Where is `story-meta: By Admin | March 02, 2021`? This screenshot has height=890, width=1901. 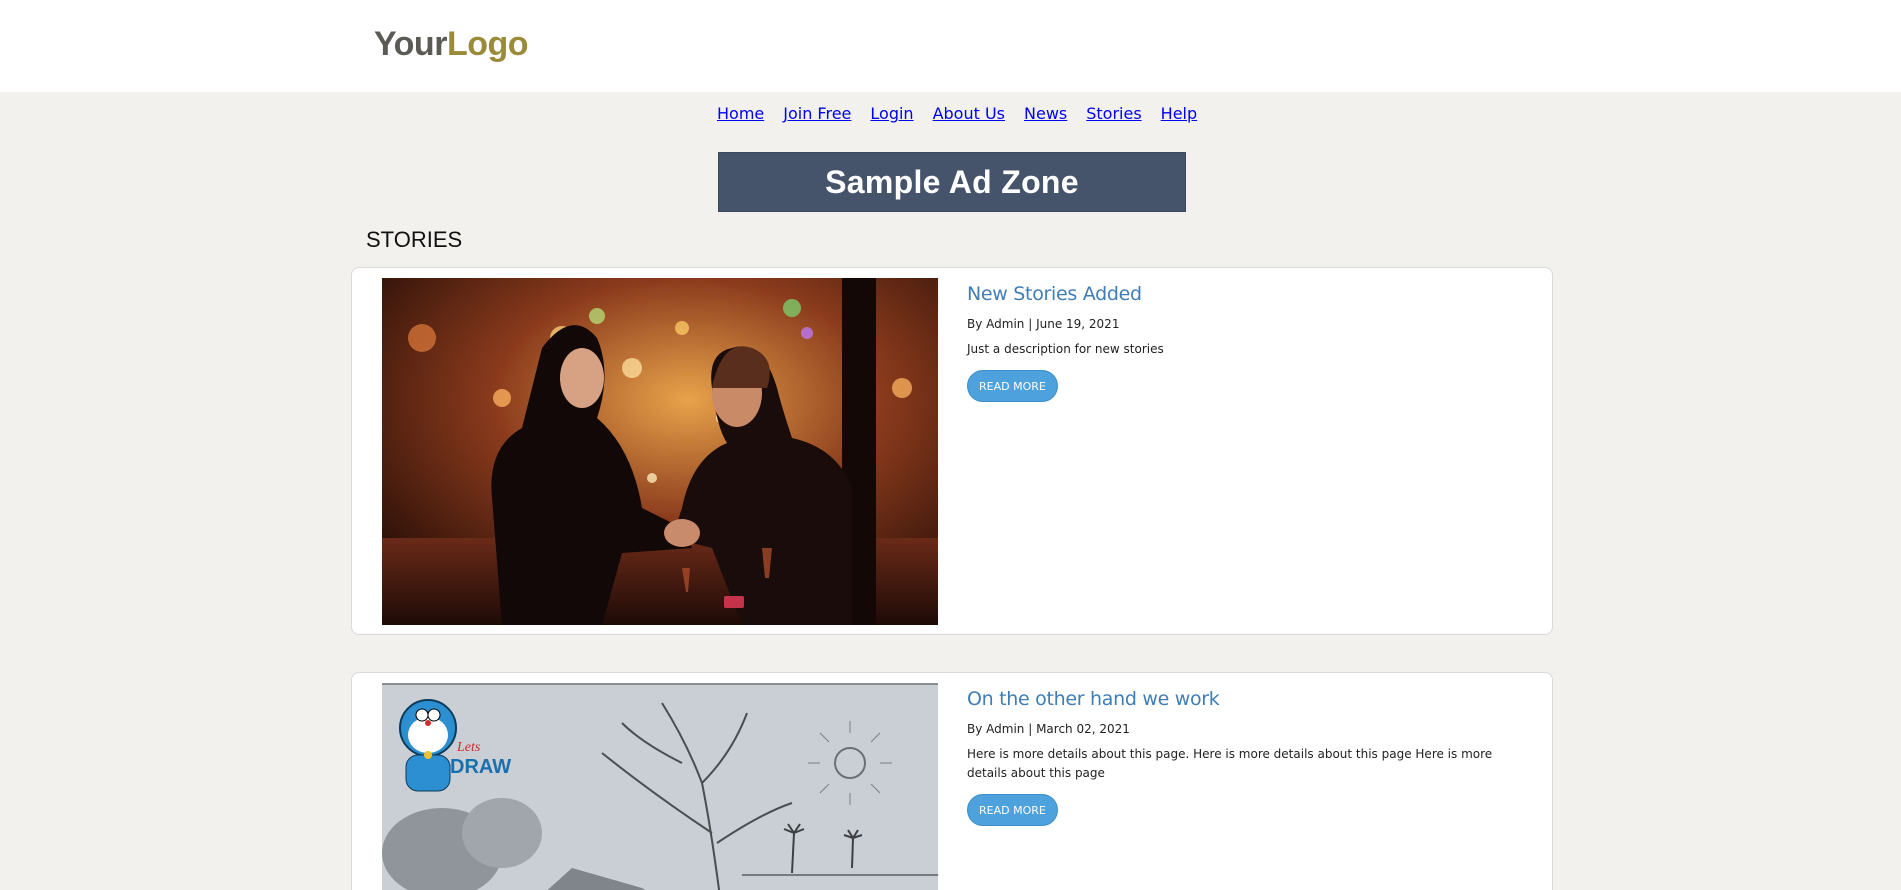 story-meta: By Admin | March 02, 2021 is located at coordinates (1048, 729).